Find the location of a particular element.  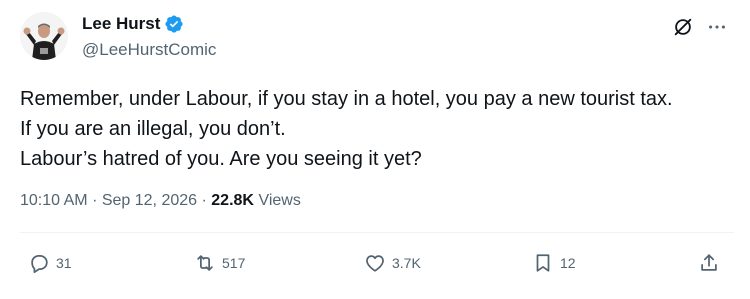

grok-icon is located at coordinates (683, 27).